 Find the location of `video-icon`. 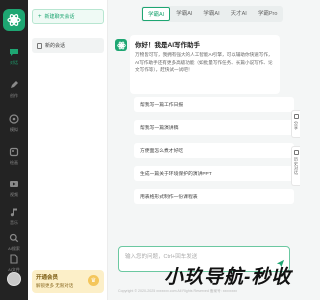

video-icon is located at coordinates (14, 184).